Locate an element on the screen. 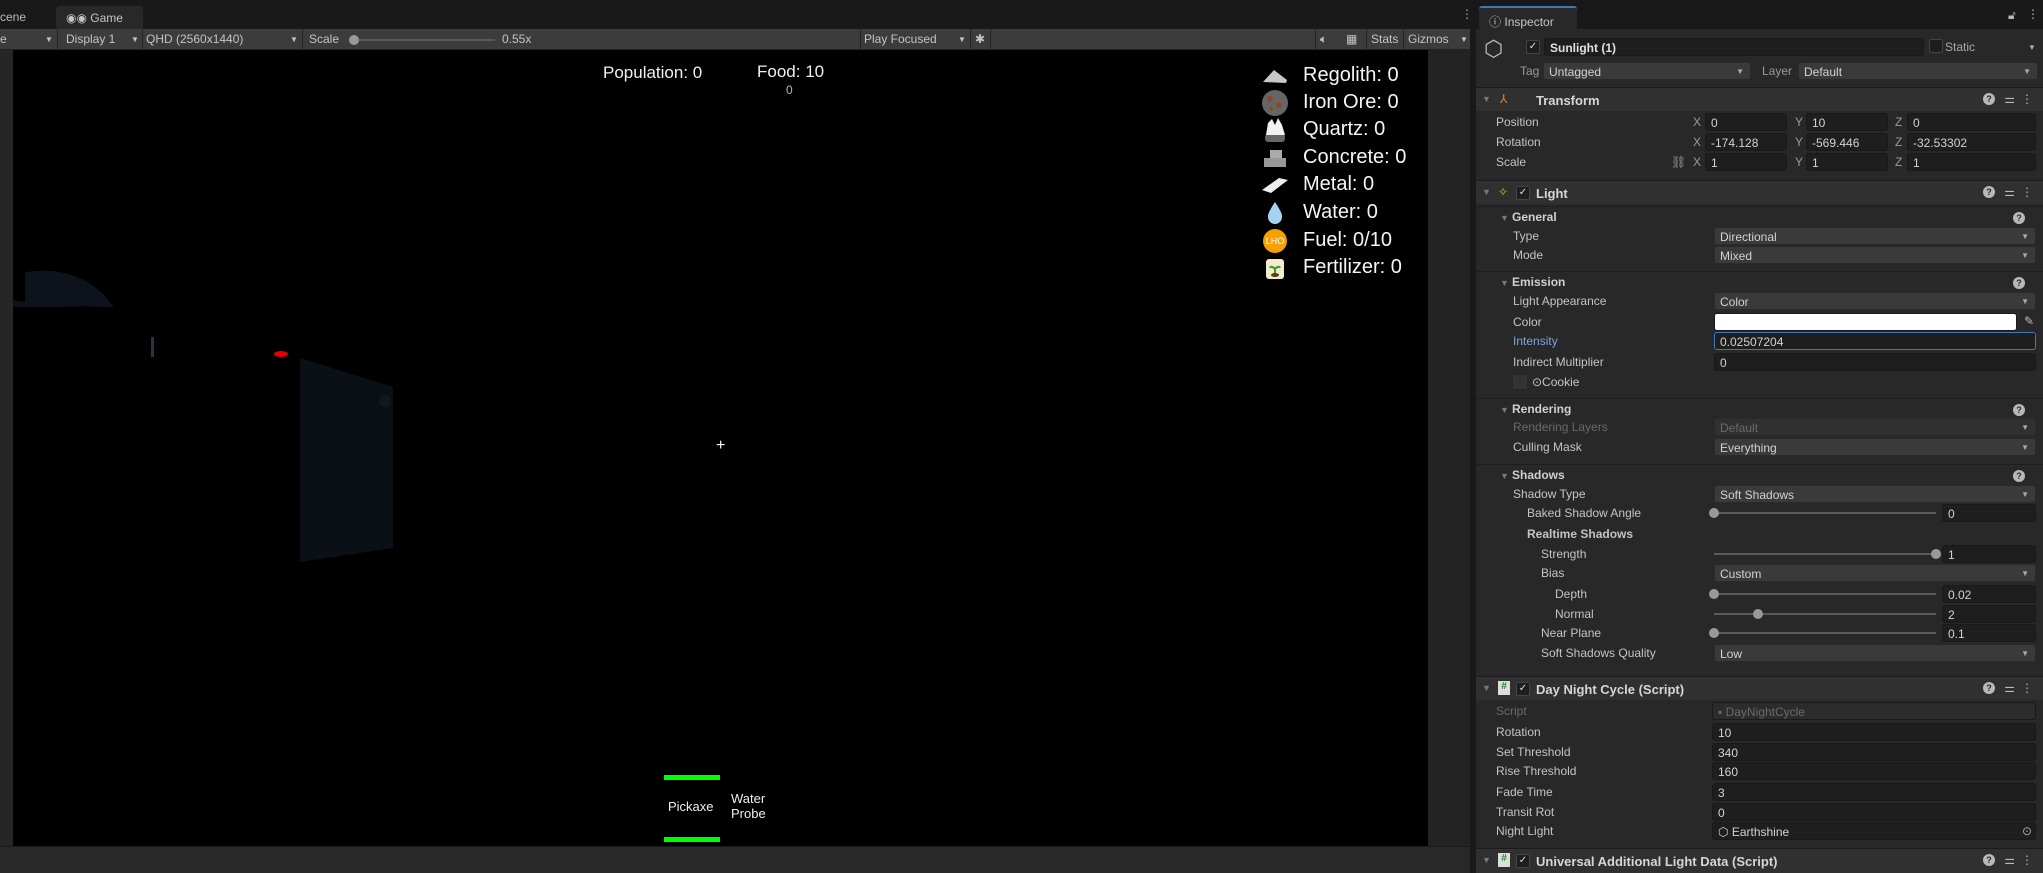 The image size is (2043, 873). grid-icon: ▦ is located at coordinates (1351, 39).